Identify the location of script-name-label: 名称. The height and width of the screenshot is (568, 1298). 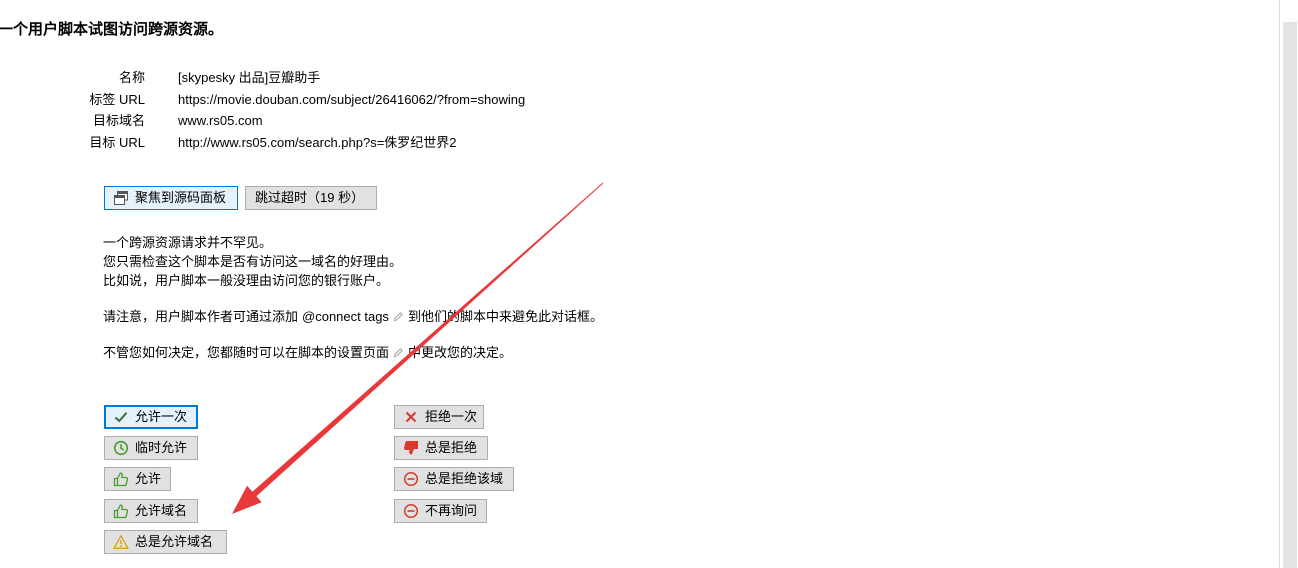
(131, 77).